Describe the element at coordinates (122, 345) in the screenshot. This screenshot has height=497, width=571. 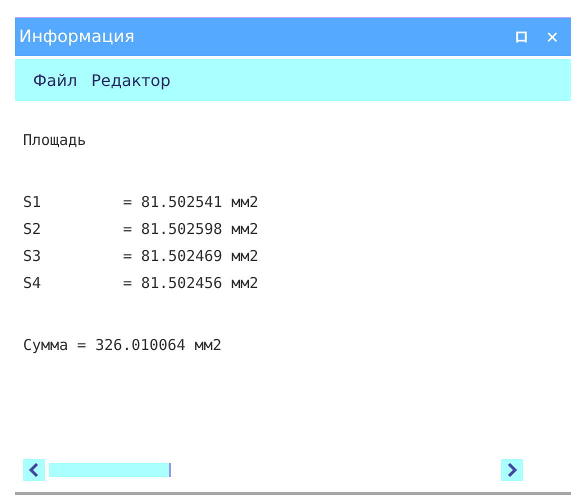
I see `total-text: Сумма = 326.010064 мм2` at that location.